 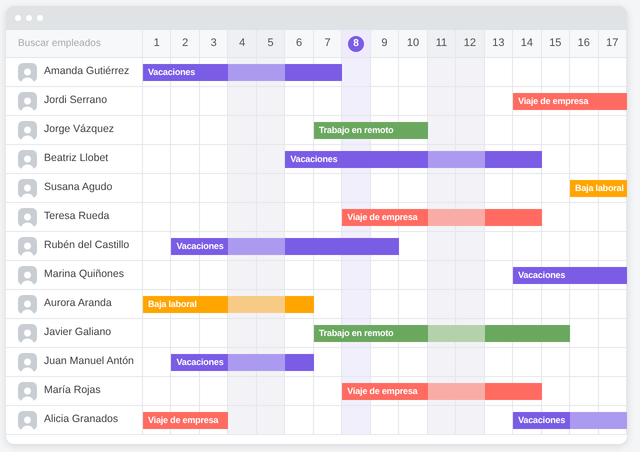 I want to click on day-header: 5, so click(x=271, y=44).